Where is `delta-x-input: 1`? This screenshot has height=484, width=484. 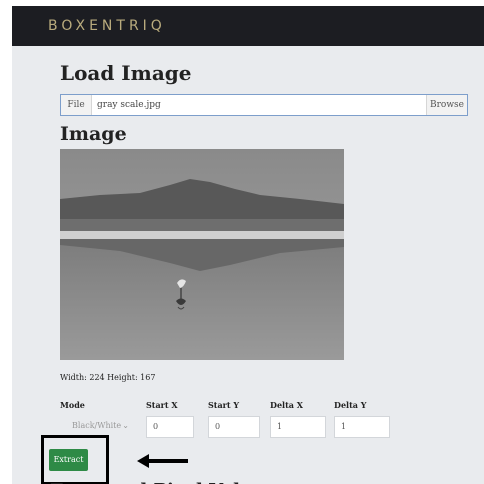 delta-x-input: 1 is located at coordinates (298, 427).